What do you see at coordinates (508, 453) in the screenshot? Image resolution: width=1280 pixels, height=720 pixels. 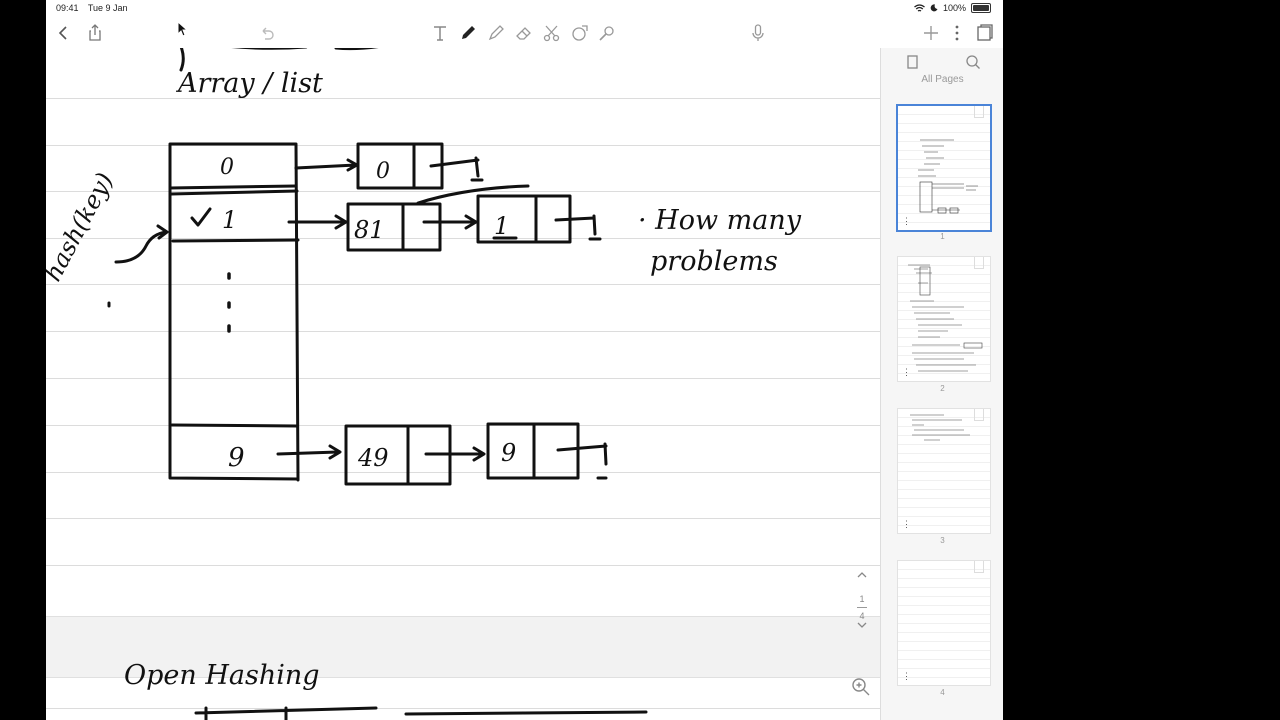 I see `node-value-9: 9` at bounding box center [508, 453].